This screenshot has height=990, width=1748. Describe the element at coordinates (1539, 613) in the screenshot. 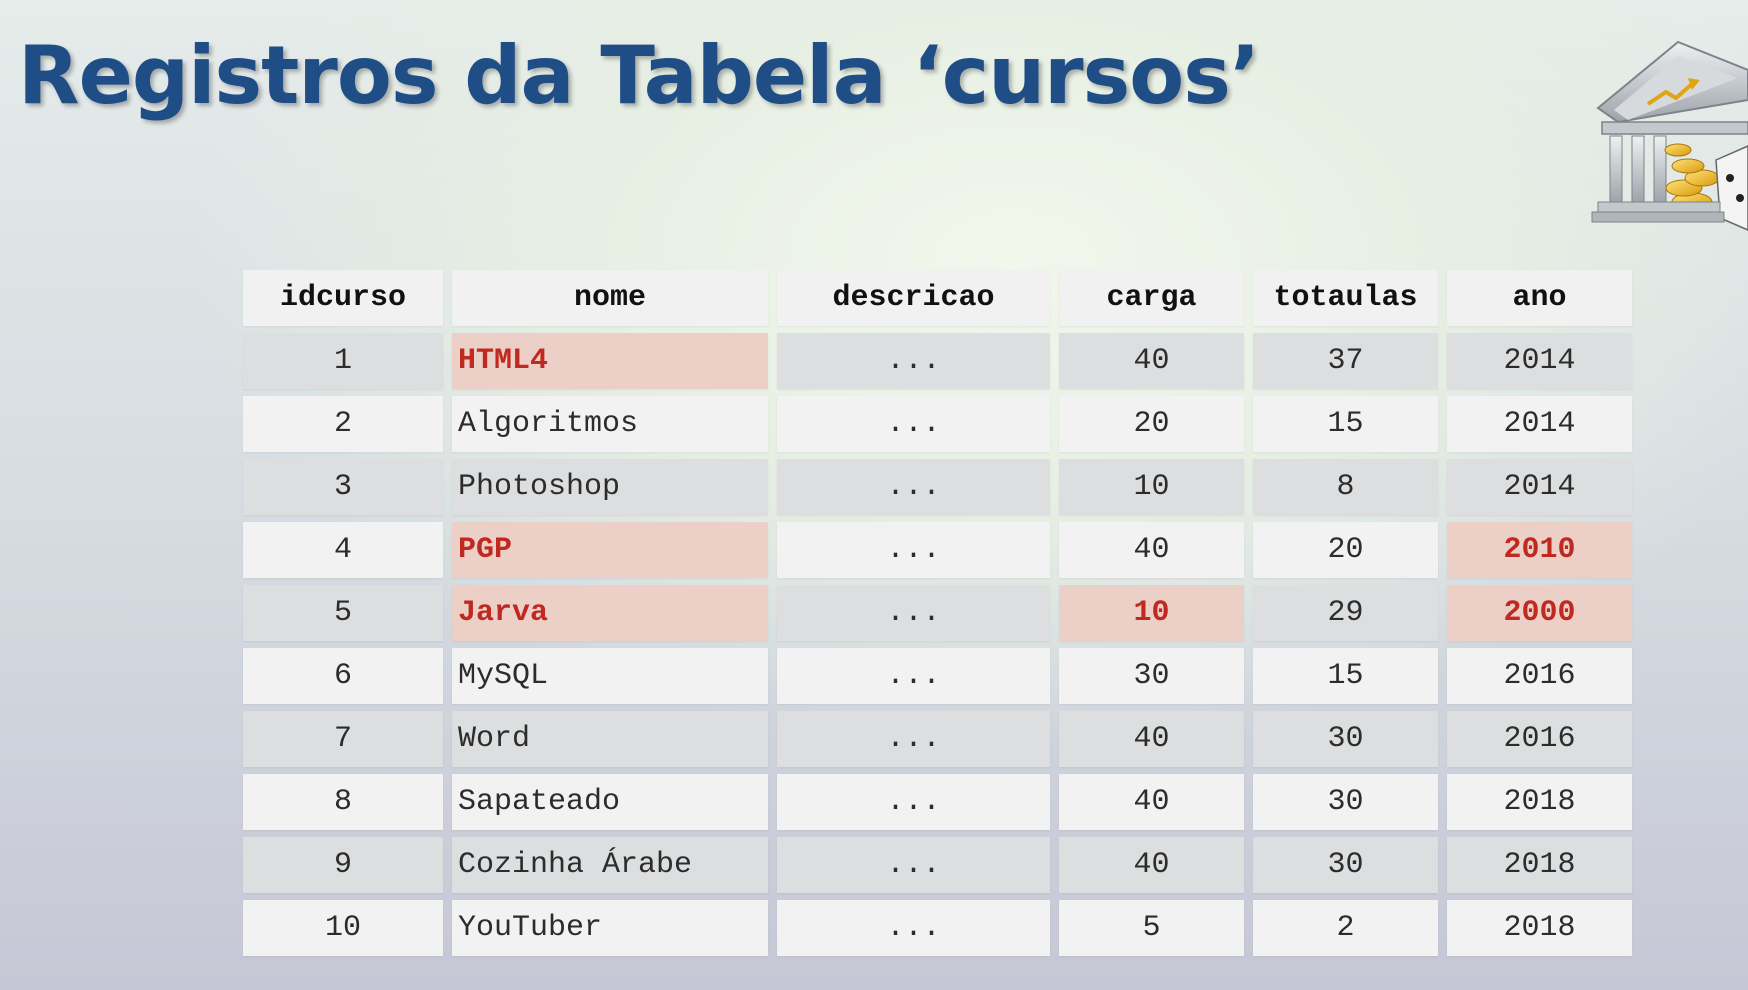

I see `cell-ano: 2000` at that location.